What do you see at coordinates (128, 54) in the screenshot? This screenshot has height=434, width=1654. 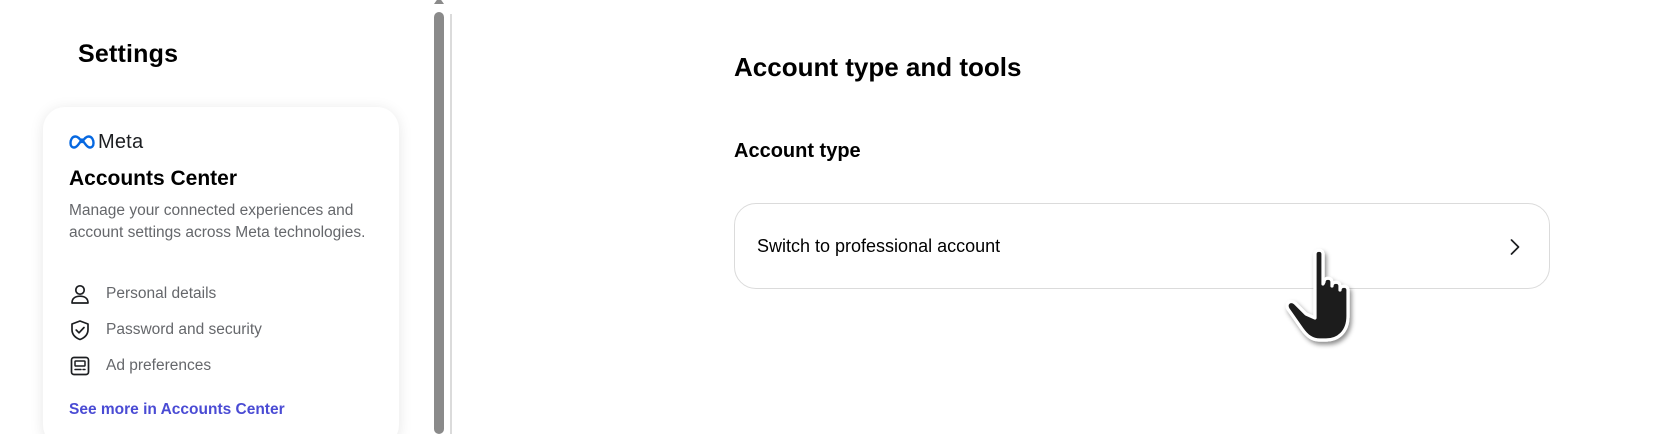 I see `sidebar-title: Settings` at bounding box center [128, 54].